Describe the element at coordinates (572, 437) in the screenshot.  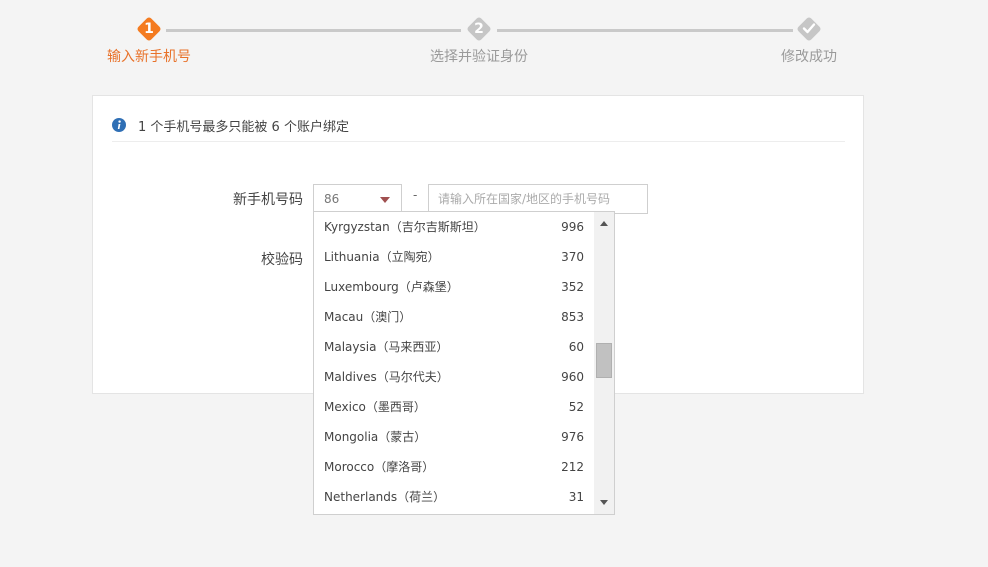
I see `country-dial-code: 976` at that location.